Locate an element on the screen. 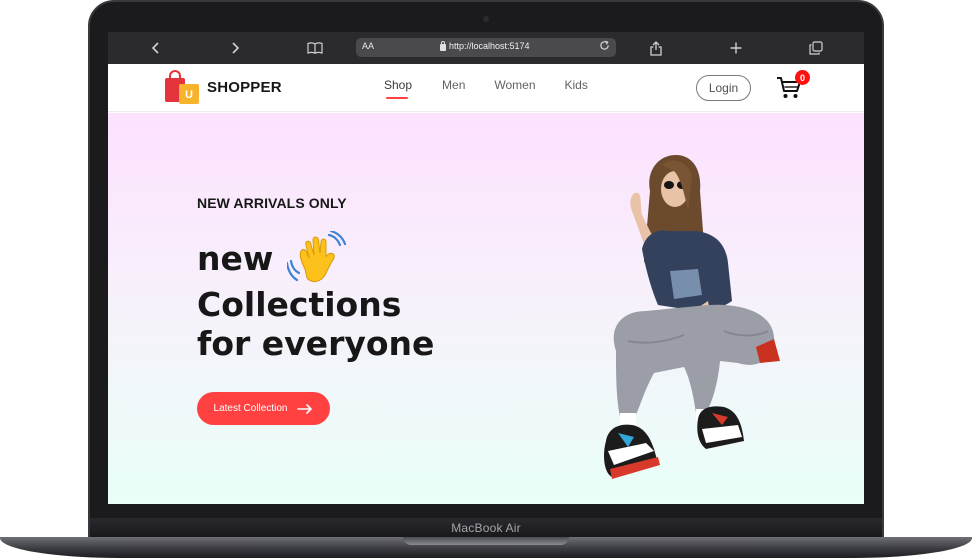  address-bar: AA http://localhost:5174 is located at coordinates (486, 47).